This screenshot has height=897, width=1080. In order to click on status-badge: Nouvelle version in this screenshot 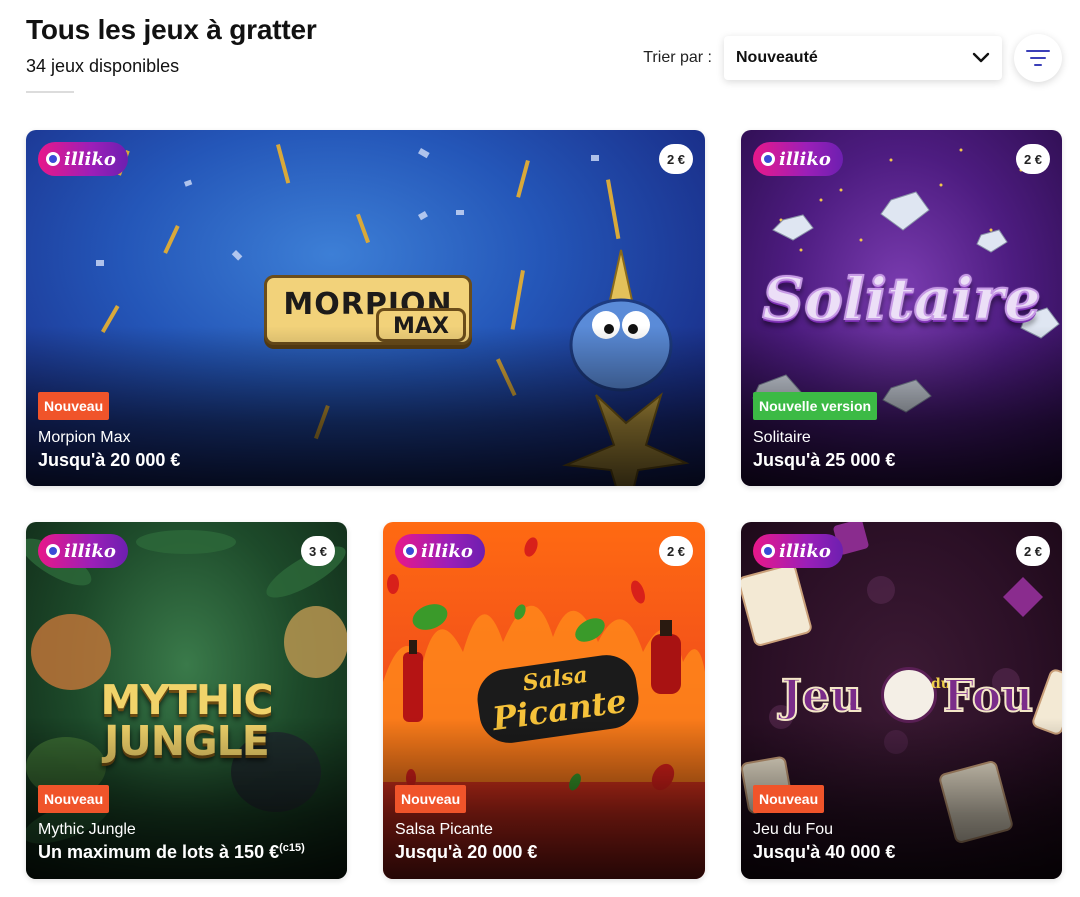, I will do `click(815, 406)`.